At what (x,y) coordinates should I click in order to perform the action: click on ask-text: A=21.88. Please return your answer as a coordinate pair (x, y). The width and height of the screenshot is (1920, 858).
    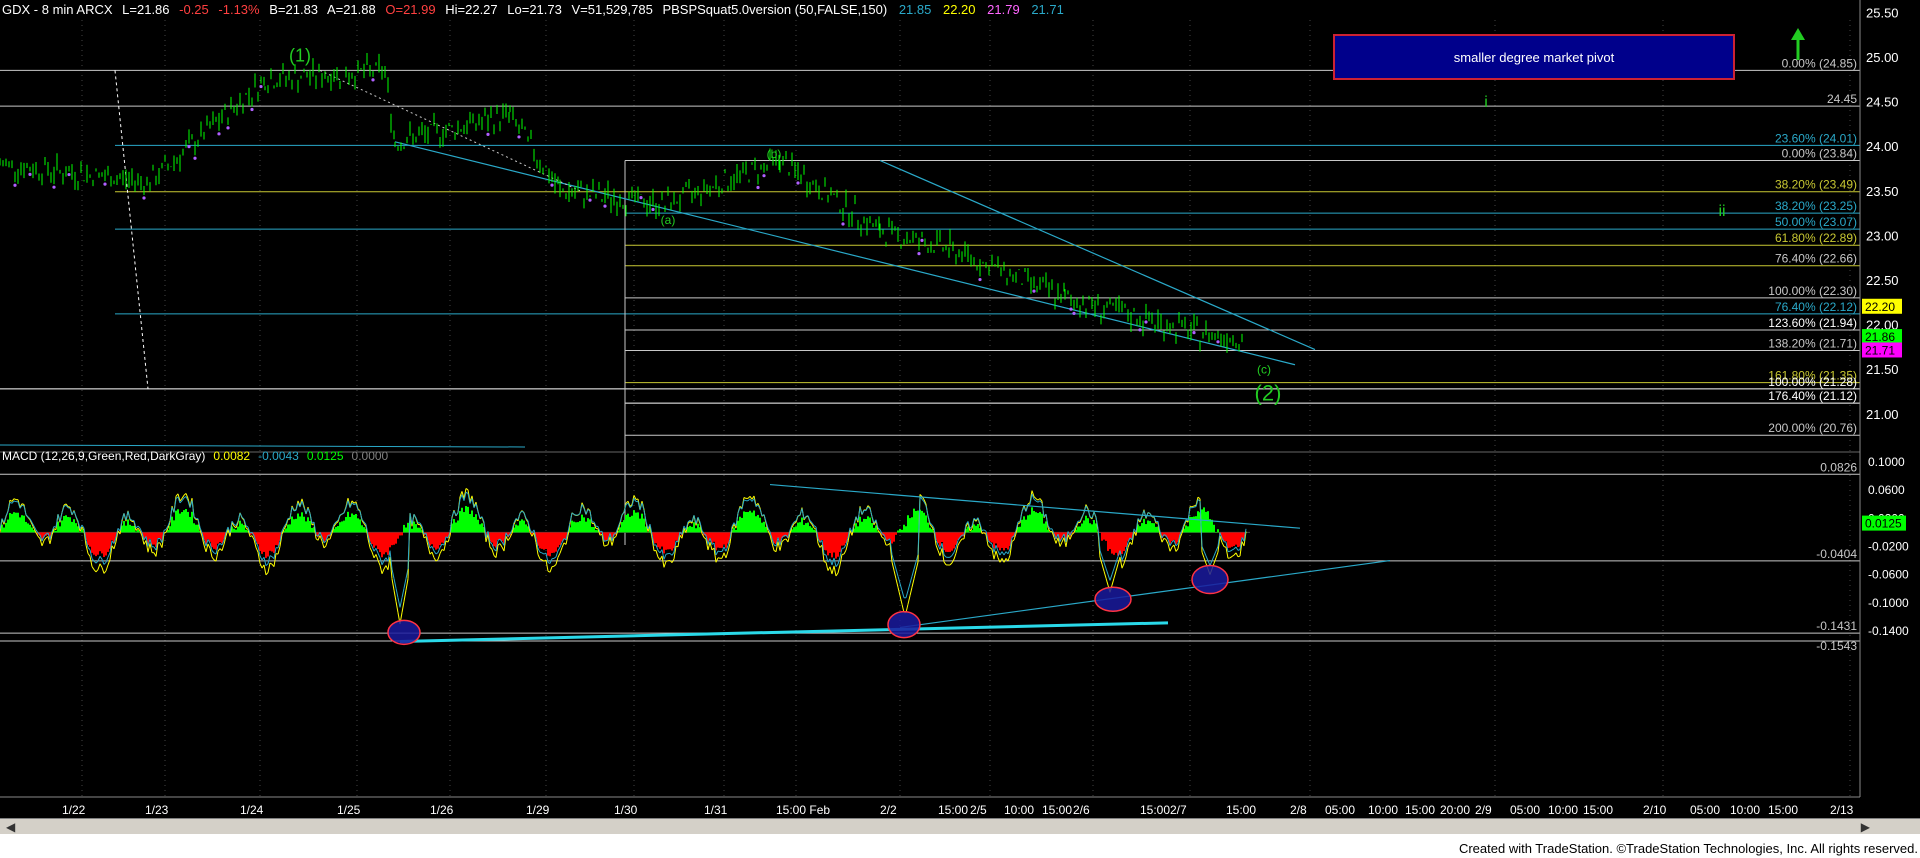
    Looking at the image, I should click on (351, 9).